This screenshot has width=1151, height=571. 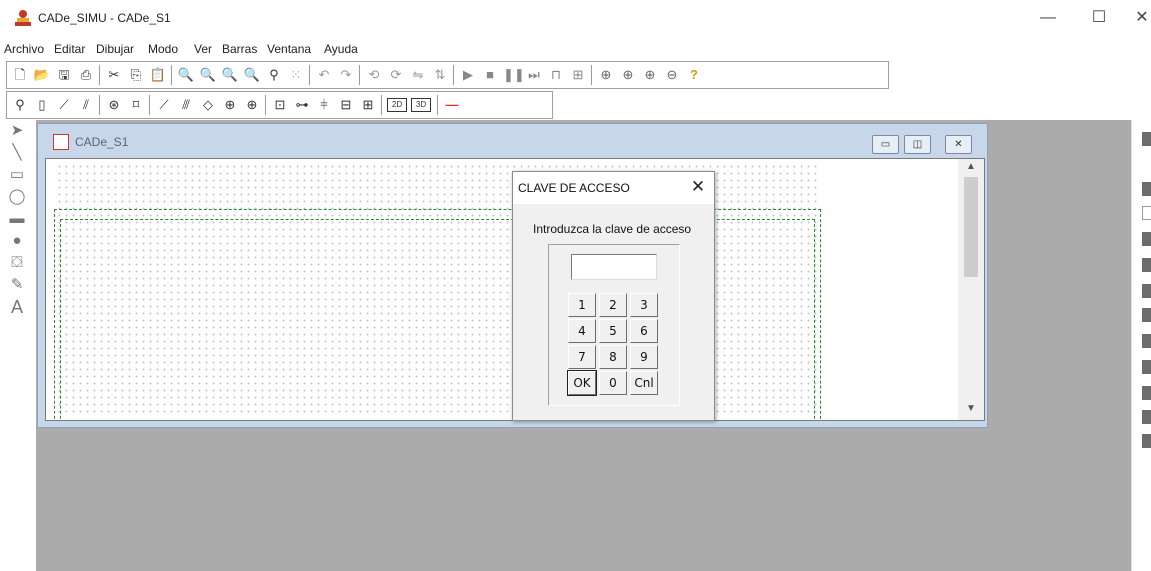 What do you see at coordinates (644, 357) in the screenshot?
I see `key-9: 9` at bounding box center [644, 357].